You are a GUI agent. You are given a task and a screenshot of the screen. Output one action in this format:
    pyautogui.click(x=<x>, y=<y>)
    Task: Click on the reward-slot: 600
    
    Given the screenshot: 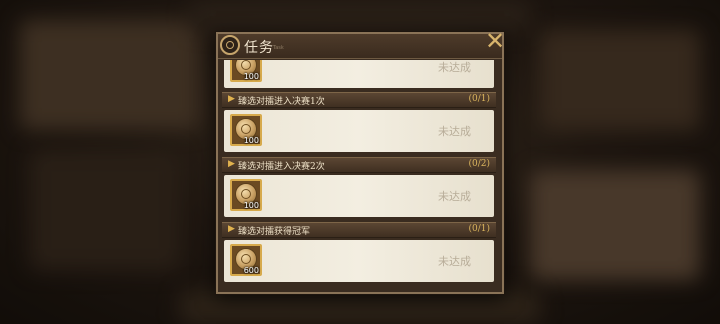 What is the action you would take?
    pyautogui.click(x=246, y=260)
    